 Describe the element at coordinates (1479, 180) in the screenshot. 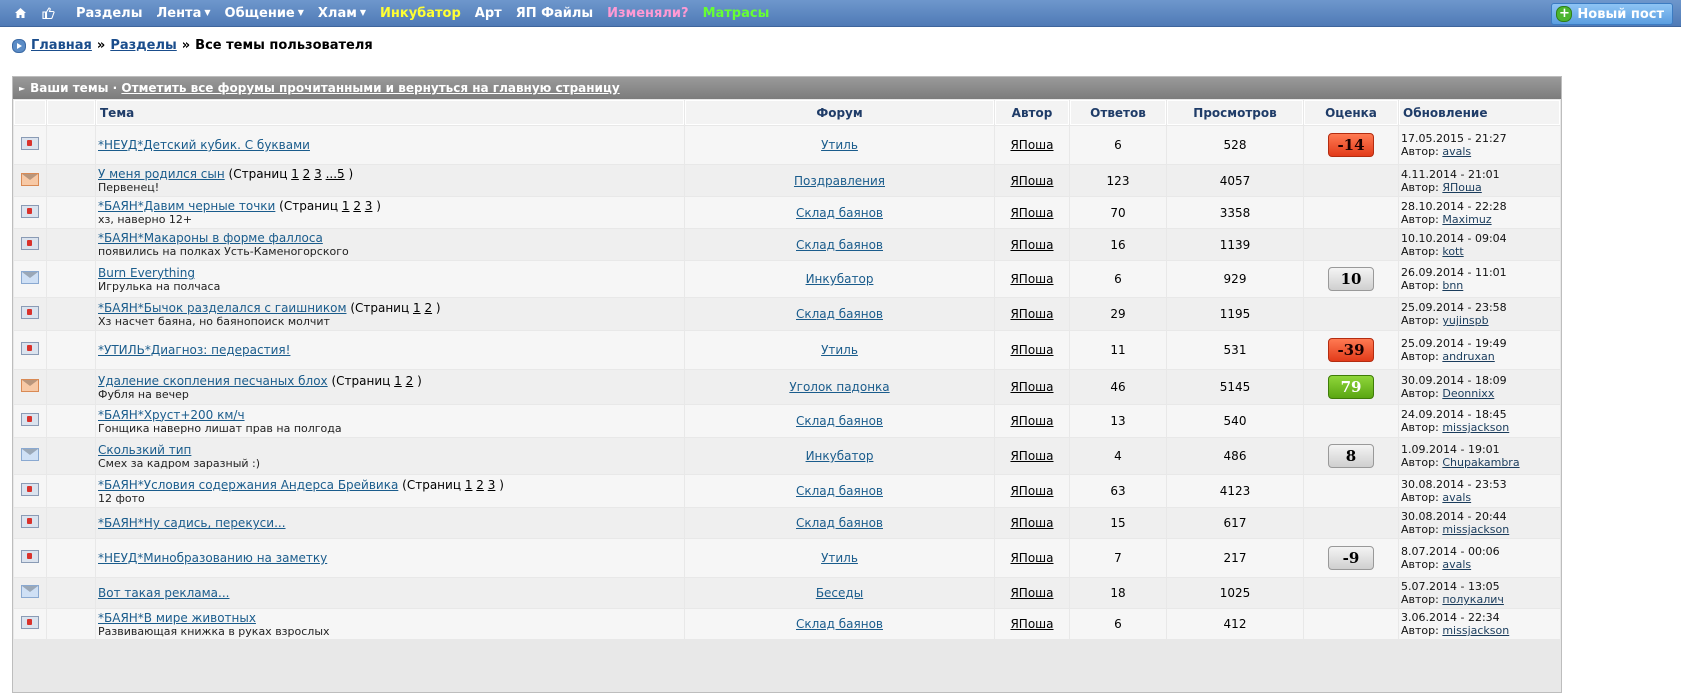

I see `cell-update: 4.11.2014 - 21:01 Автор: ЯПоша` at that location.